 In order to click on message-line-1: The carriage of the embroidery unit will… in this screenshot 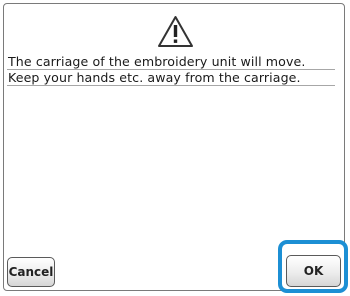, I will do `click(157, 61)`.